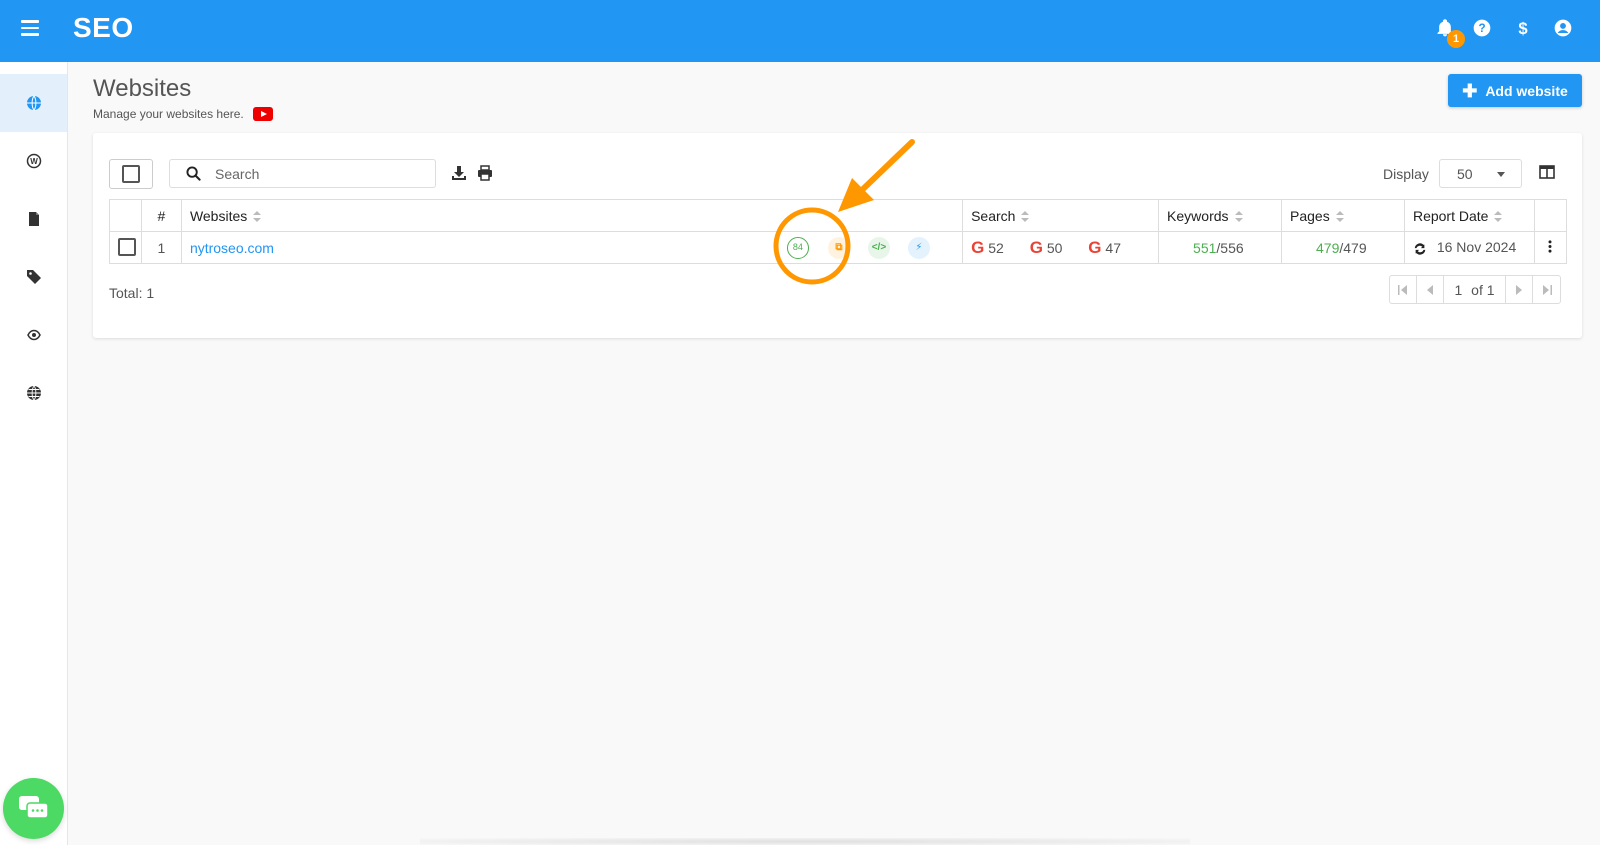 This screenshot has height=845, width=1600. I want to click on header-websites: Websites, so click(572, 215).